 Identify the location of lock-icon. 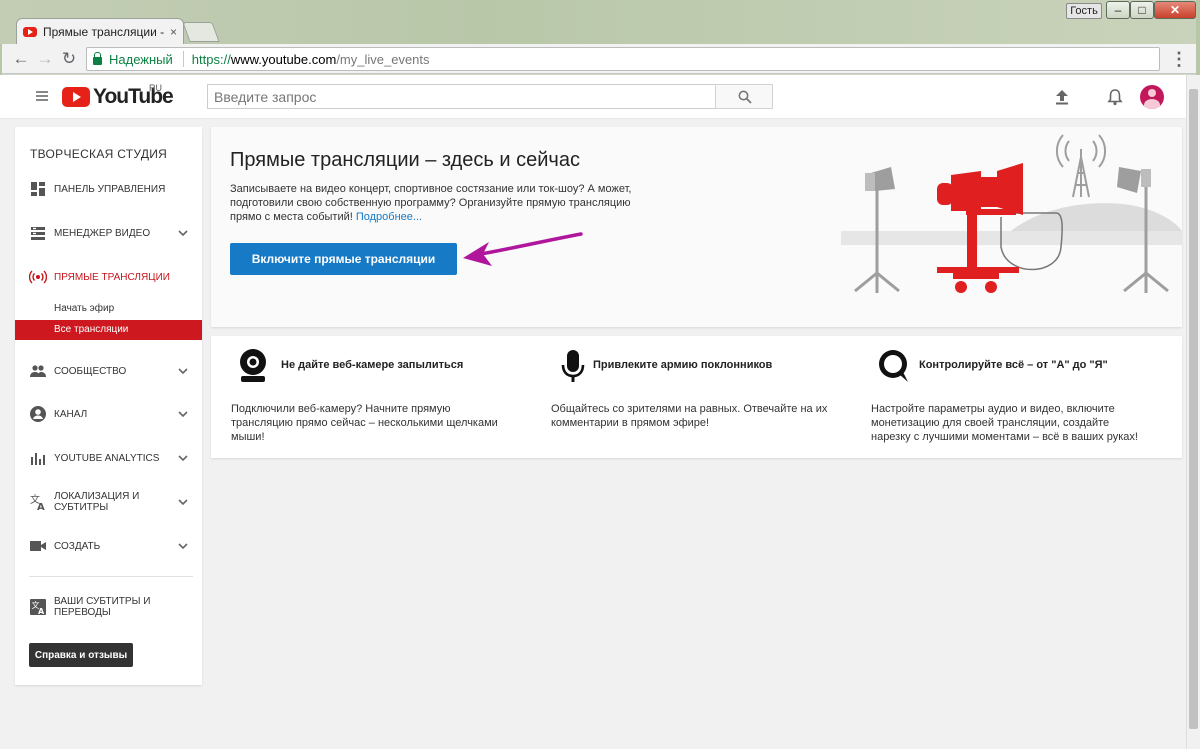
(97, 58).